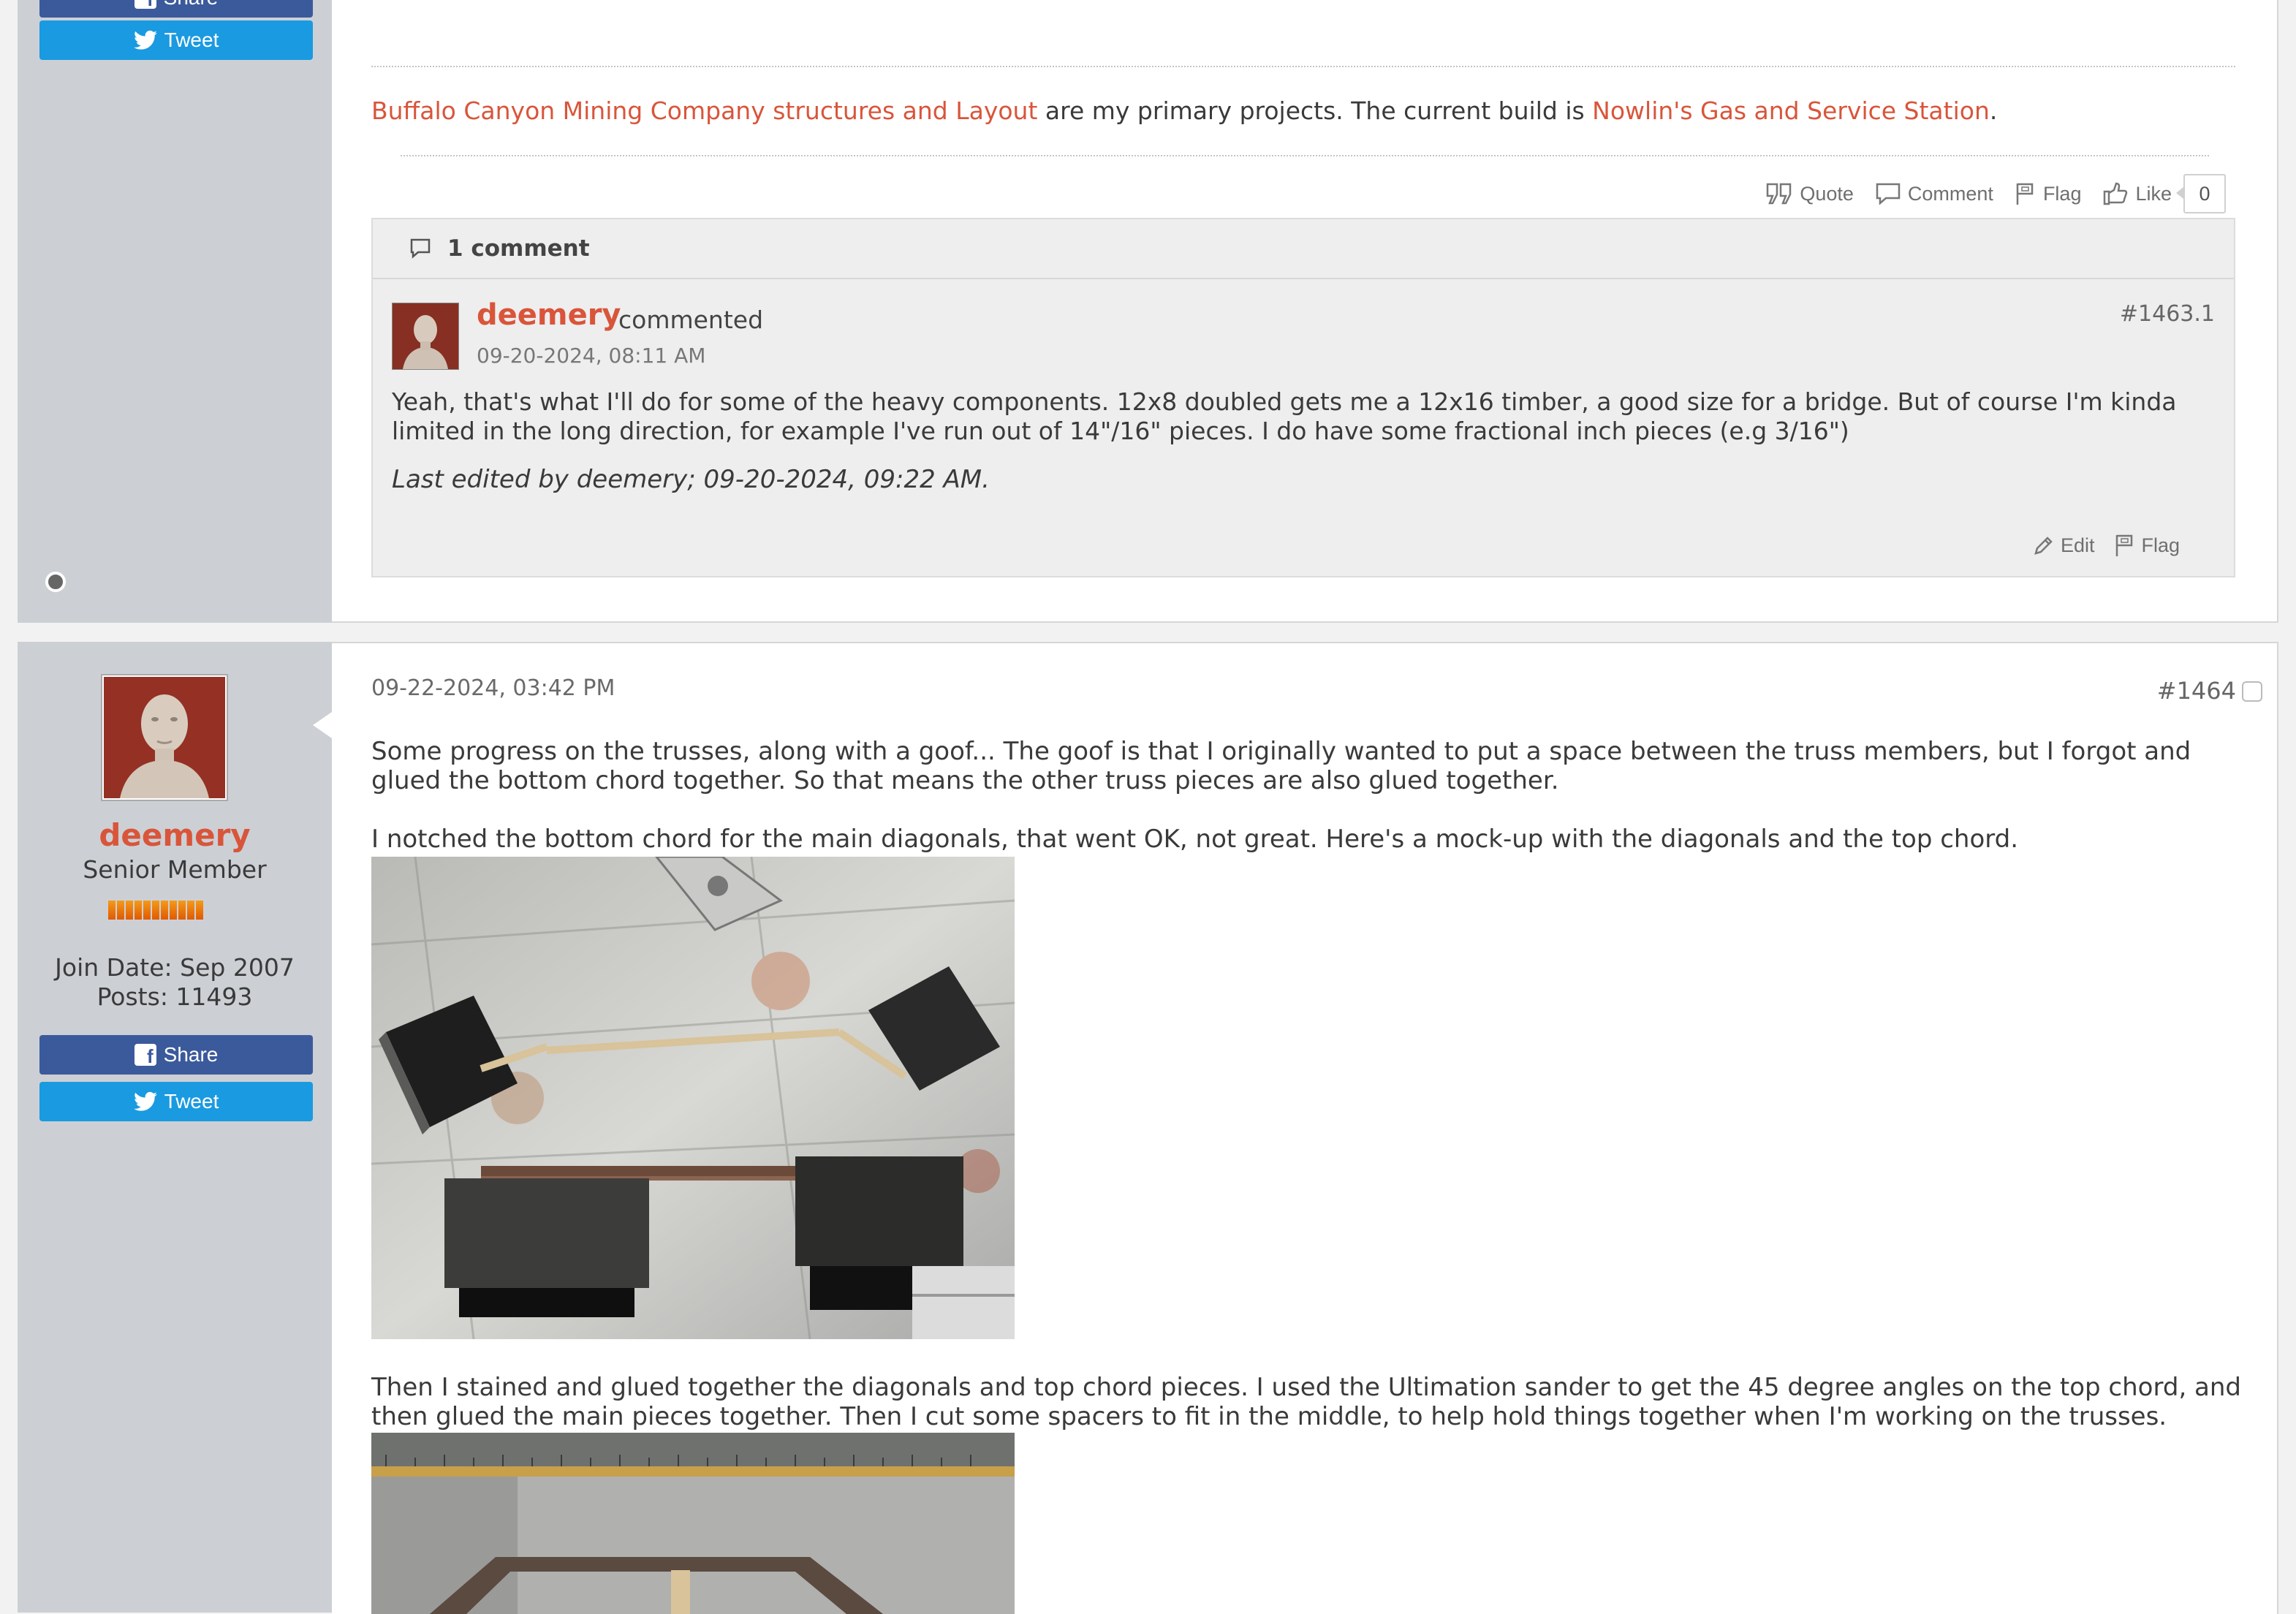 The width and height of the screenshot is (2296, 1614). What do you see at coordinates (591, 356) in the screenshot?
I see `comment-date: 09-20-2024, 08:11 AM` at bounding box center [591, 356].